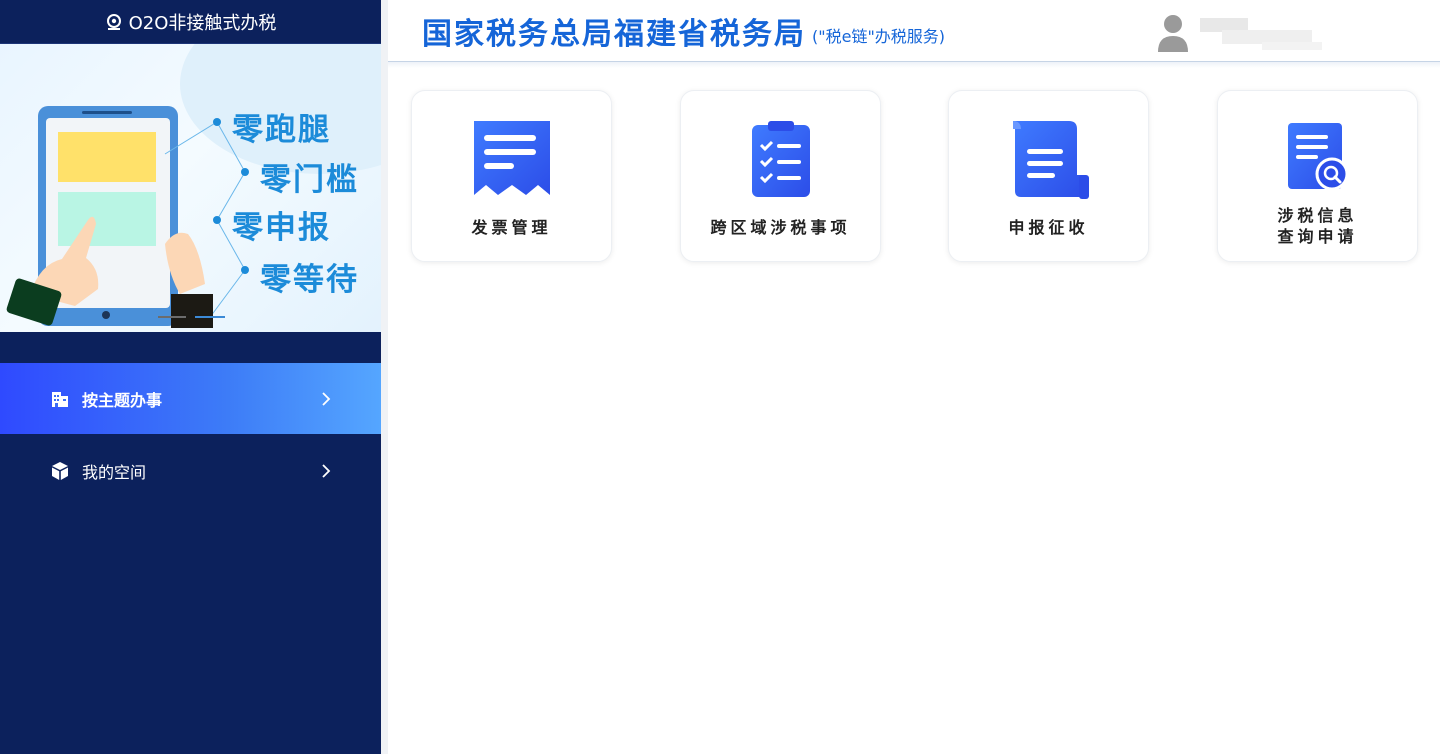 This screenshot has height=754, width=1440. What do you see at coordinates (511, 158) in the screenshot?
I see `invoice-receipt-icon` at bounding box center [511, 158].